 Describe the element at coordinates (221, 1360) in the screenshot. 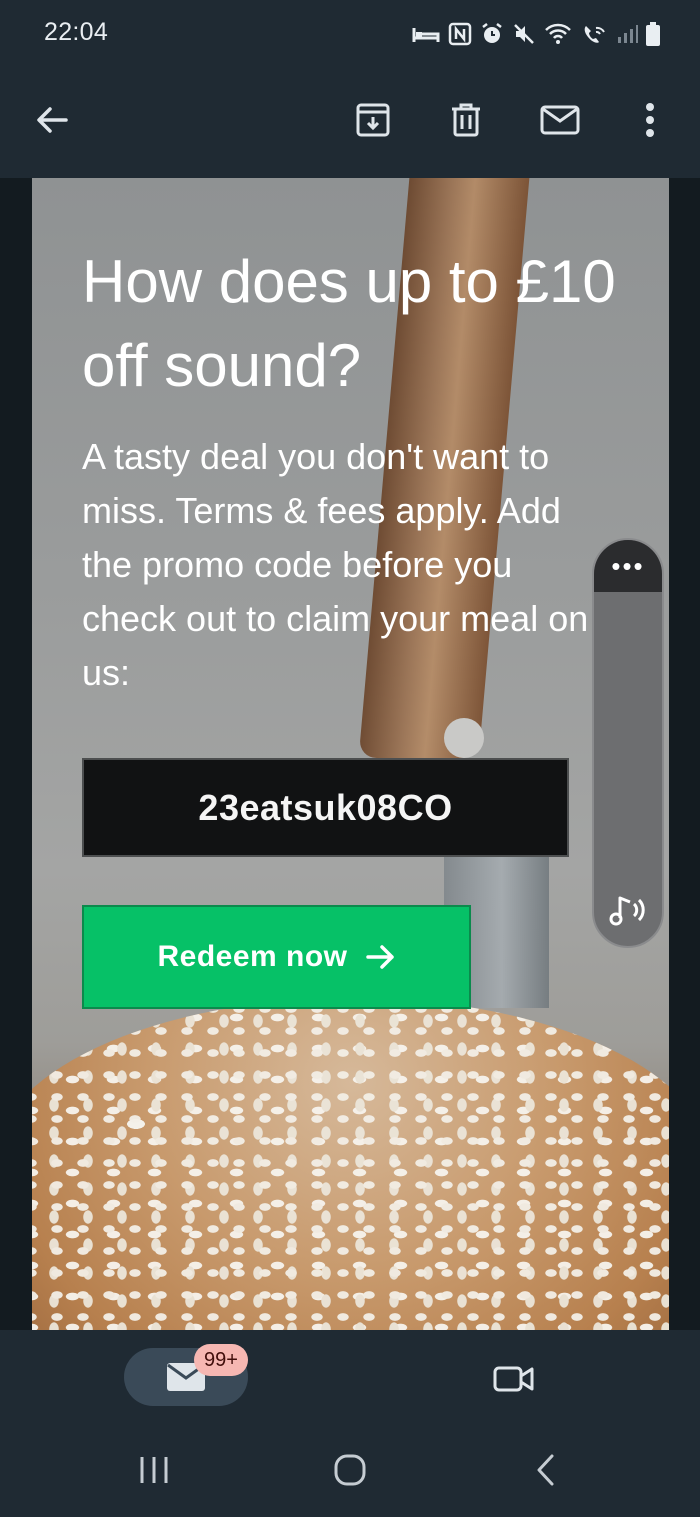

I see `mail-unread-badge: 99+` at that location.